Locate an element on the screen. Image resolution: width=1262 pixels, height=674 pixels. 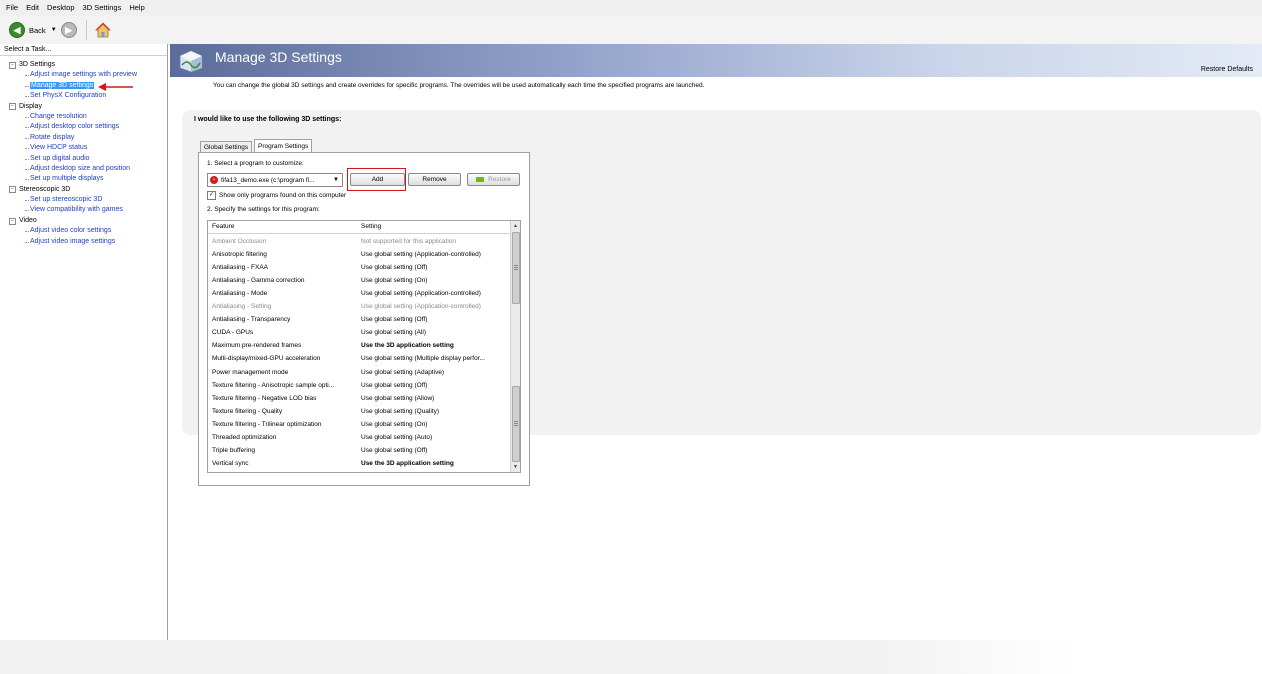
setting-cell: Use global setting (Quality) is located at coordinates (435, 411).